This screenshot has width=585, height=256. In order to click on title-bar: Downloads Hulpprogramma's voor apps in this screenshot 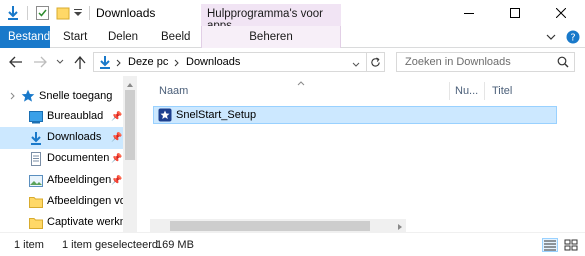, I will do `click(292, 16)`.